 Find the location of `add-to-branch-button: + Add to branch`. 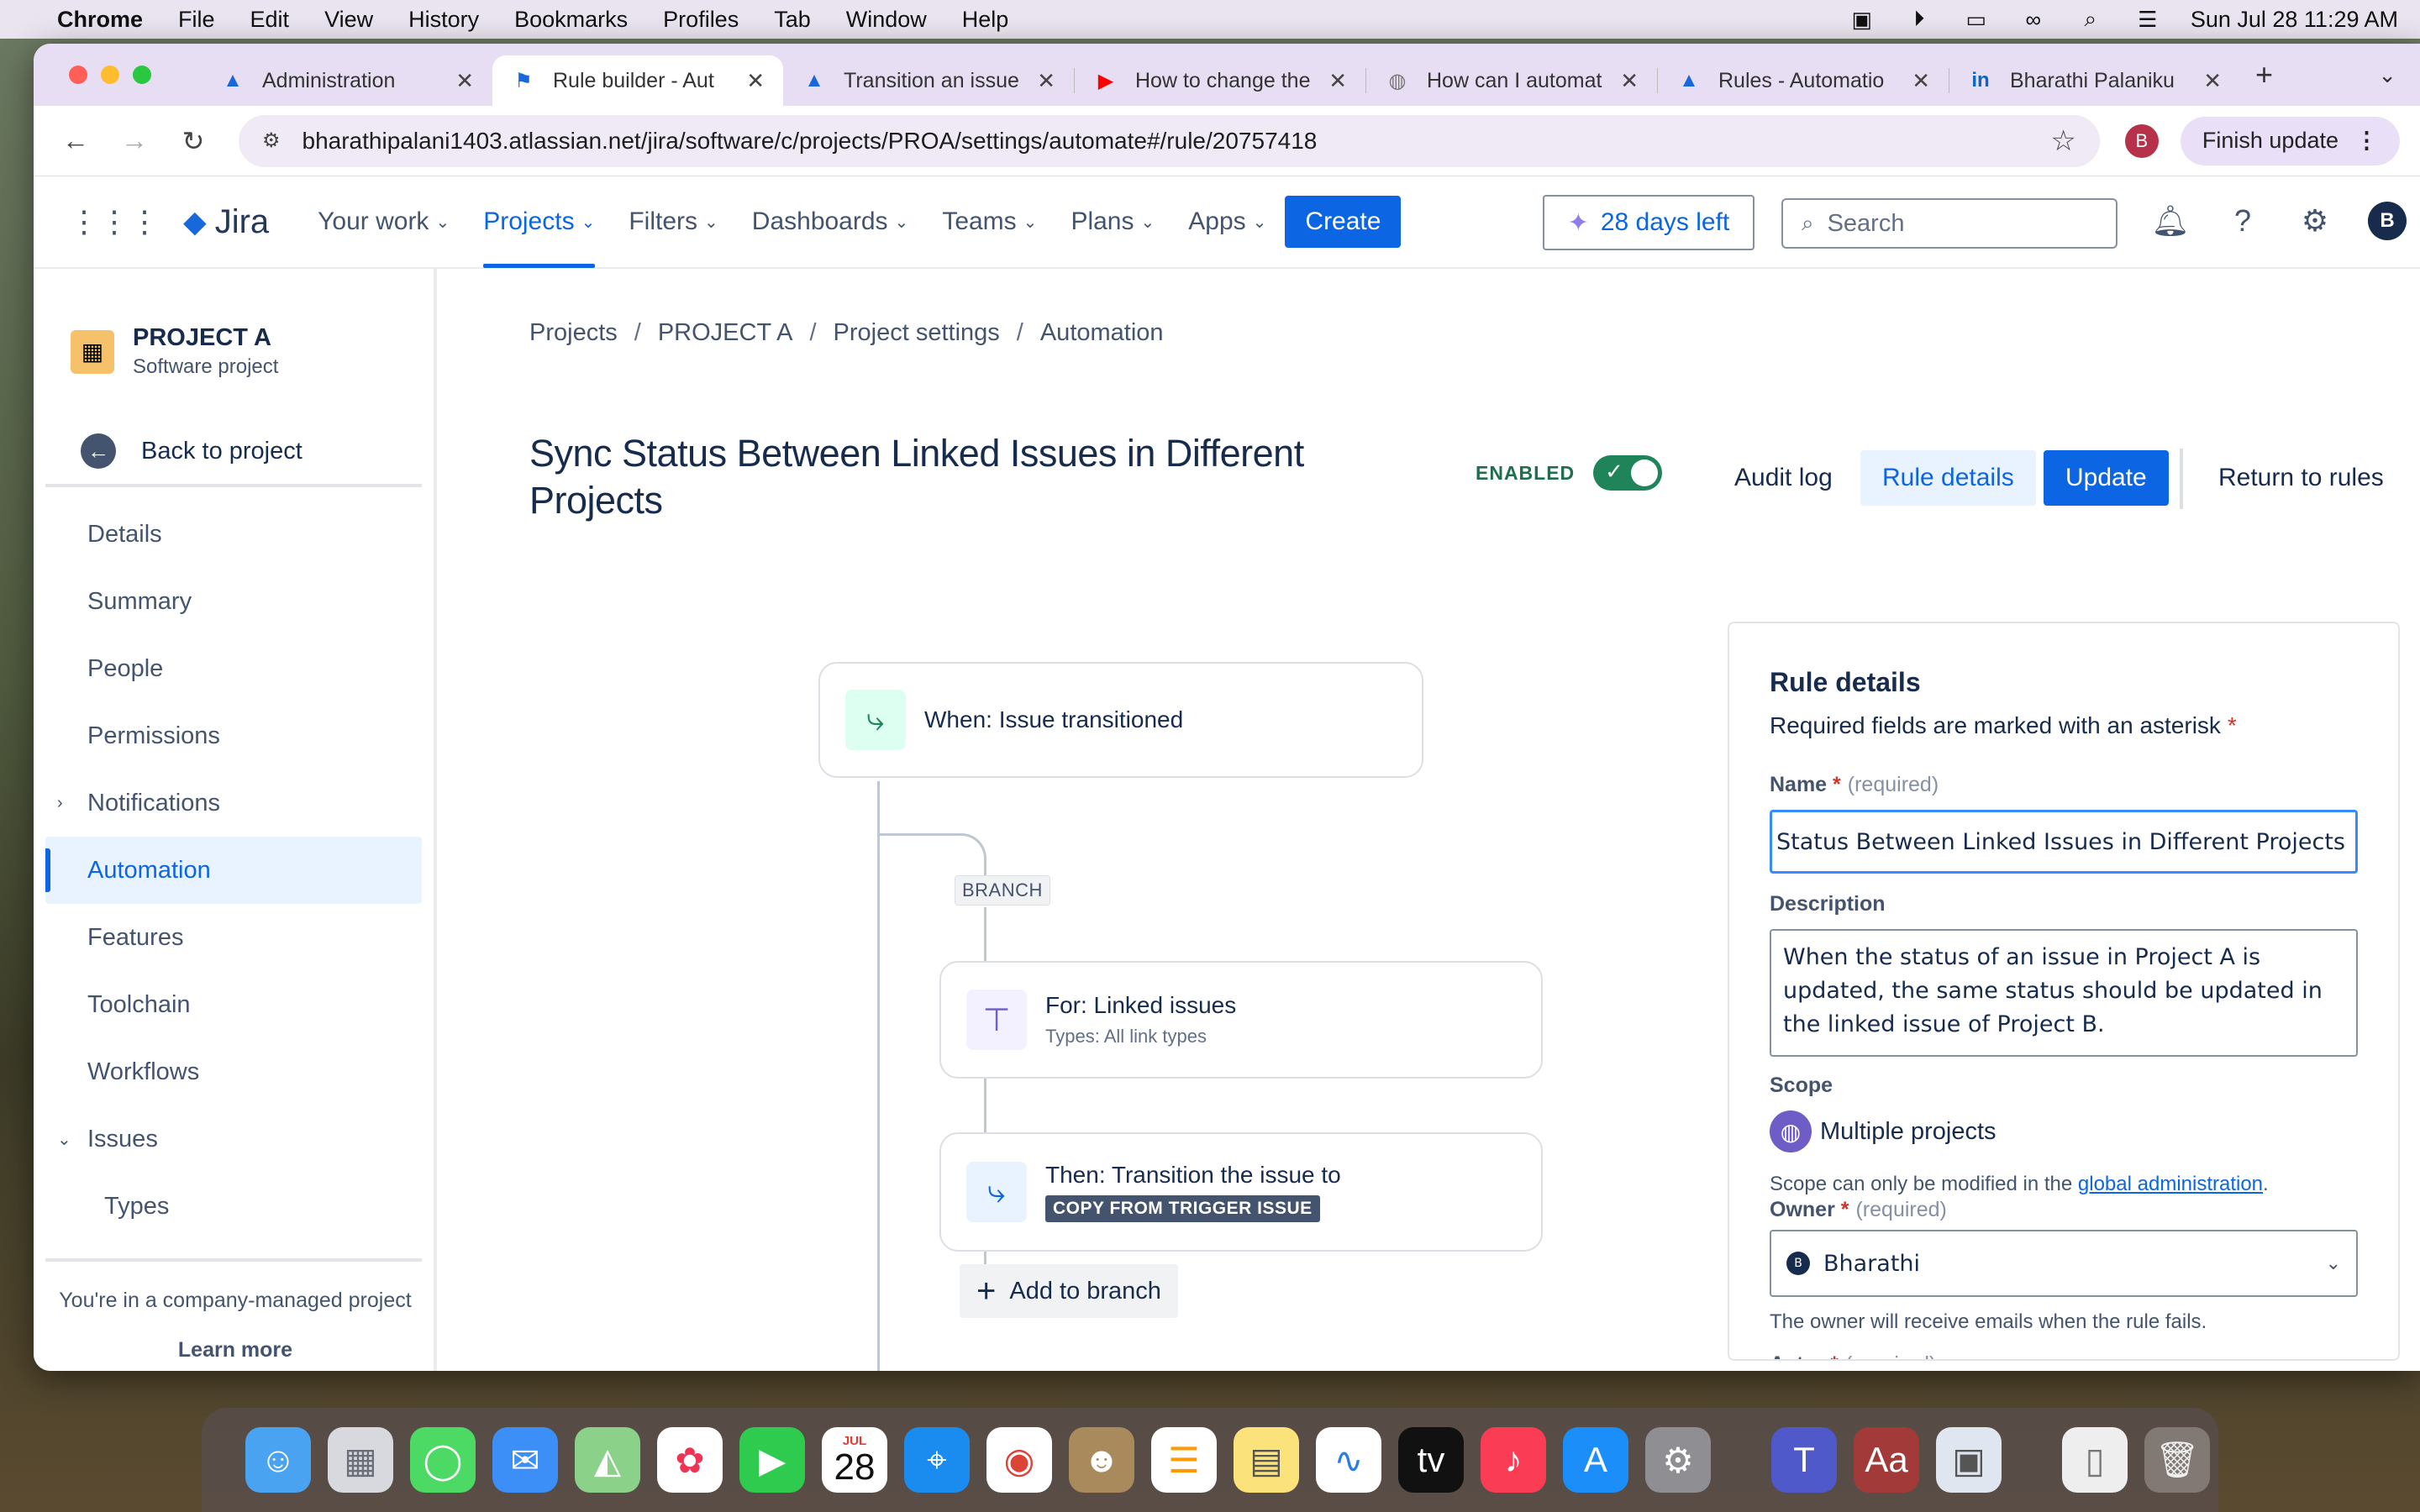

add-to-branch-button: + Add to branch is located at coordinates (1069, 1291).